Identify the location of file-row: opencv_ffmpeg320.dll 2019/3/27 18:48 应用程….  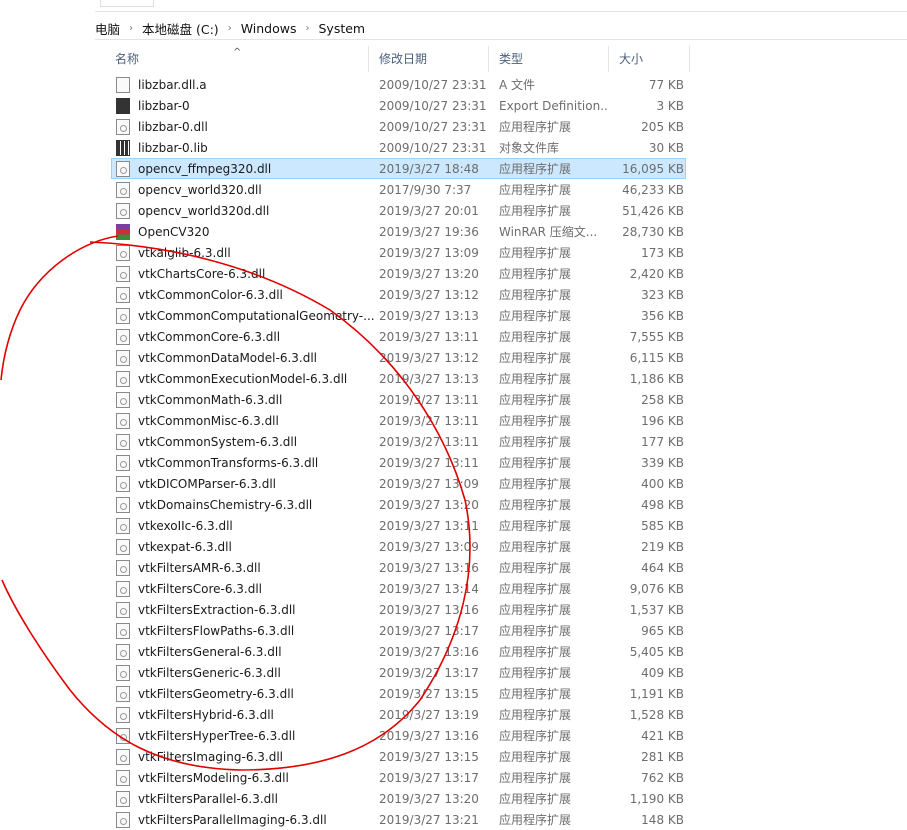
(398, 168).